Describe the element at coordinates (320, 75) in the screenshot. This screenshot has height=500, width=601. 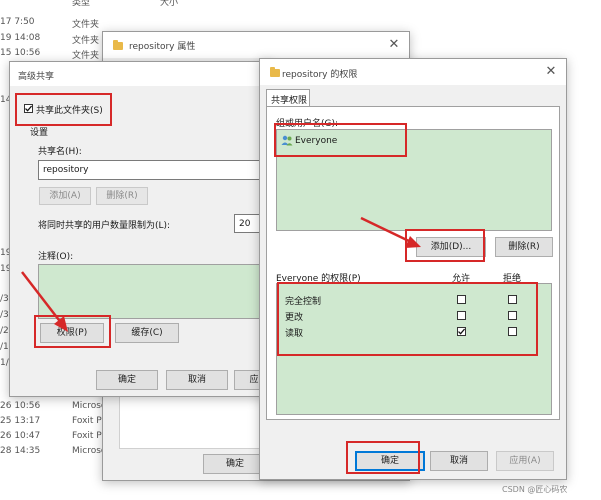
I see `permissions-title: repository 的权限` at that location.